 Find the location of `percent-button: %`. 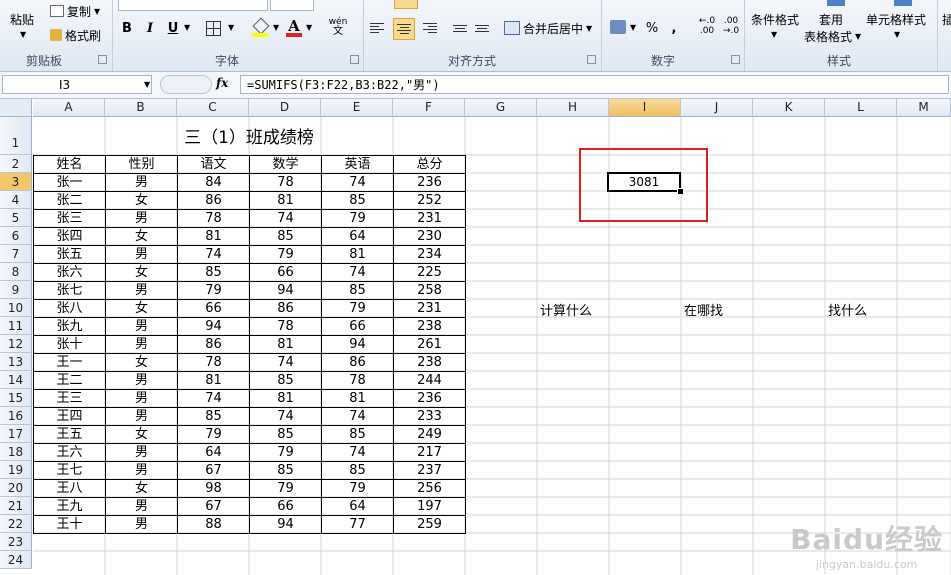

percent-button: % is located at coordinates (652, 28).